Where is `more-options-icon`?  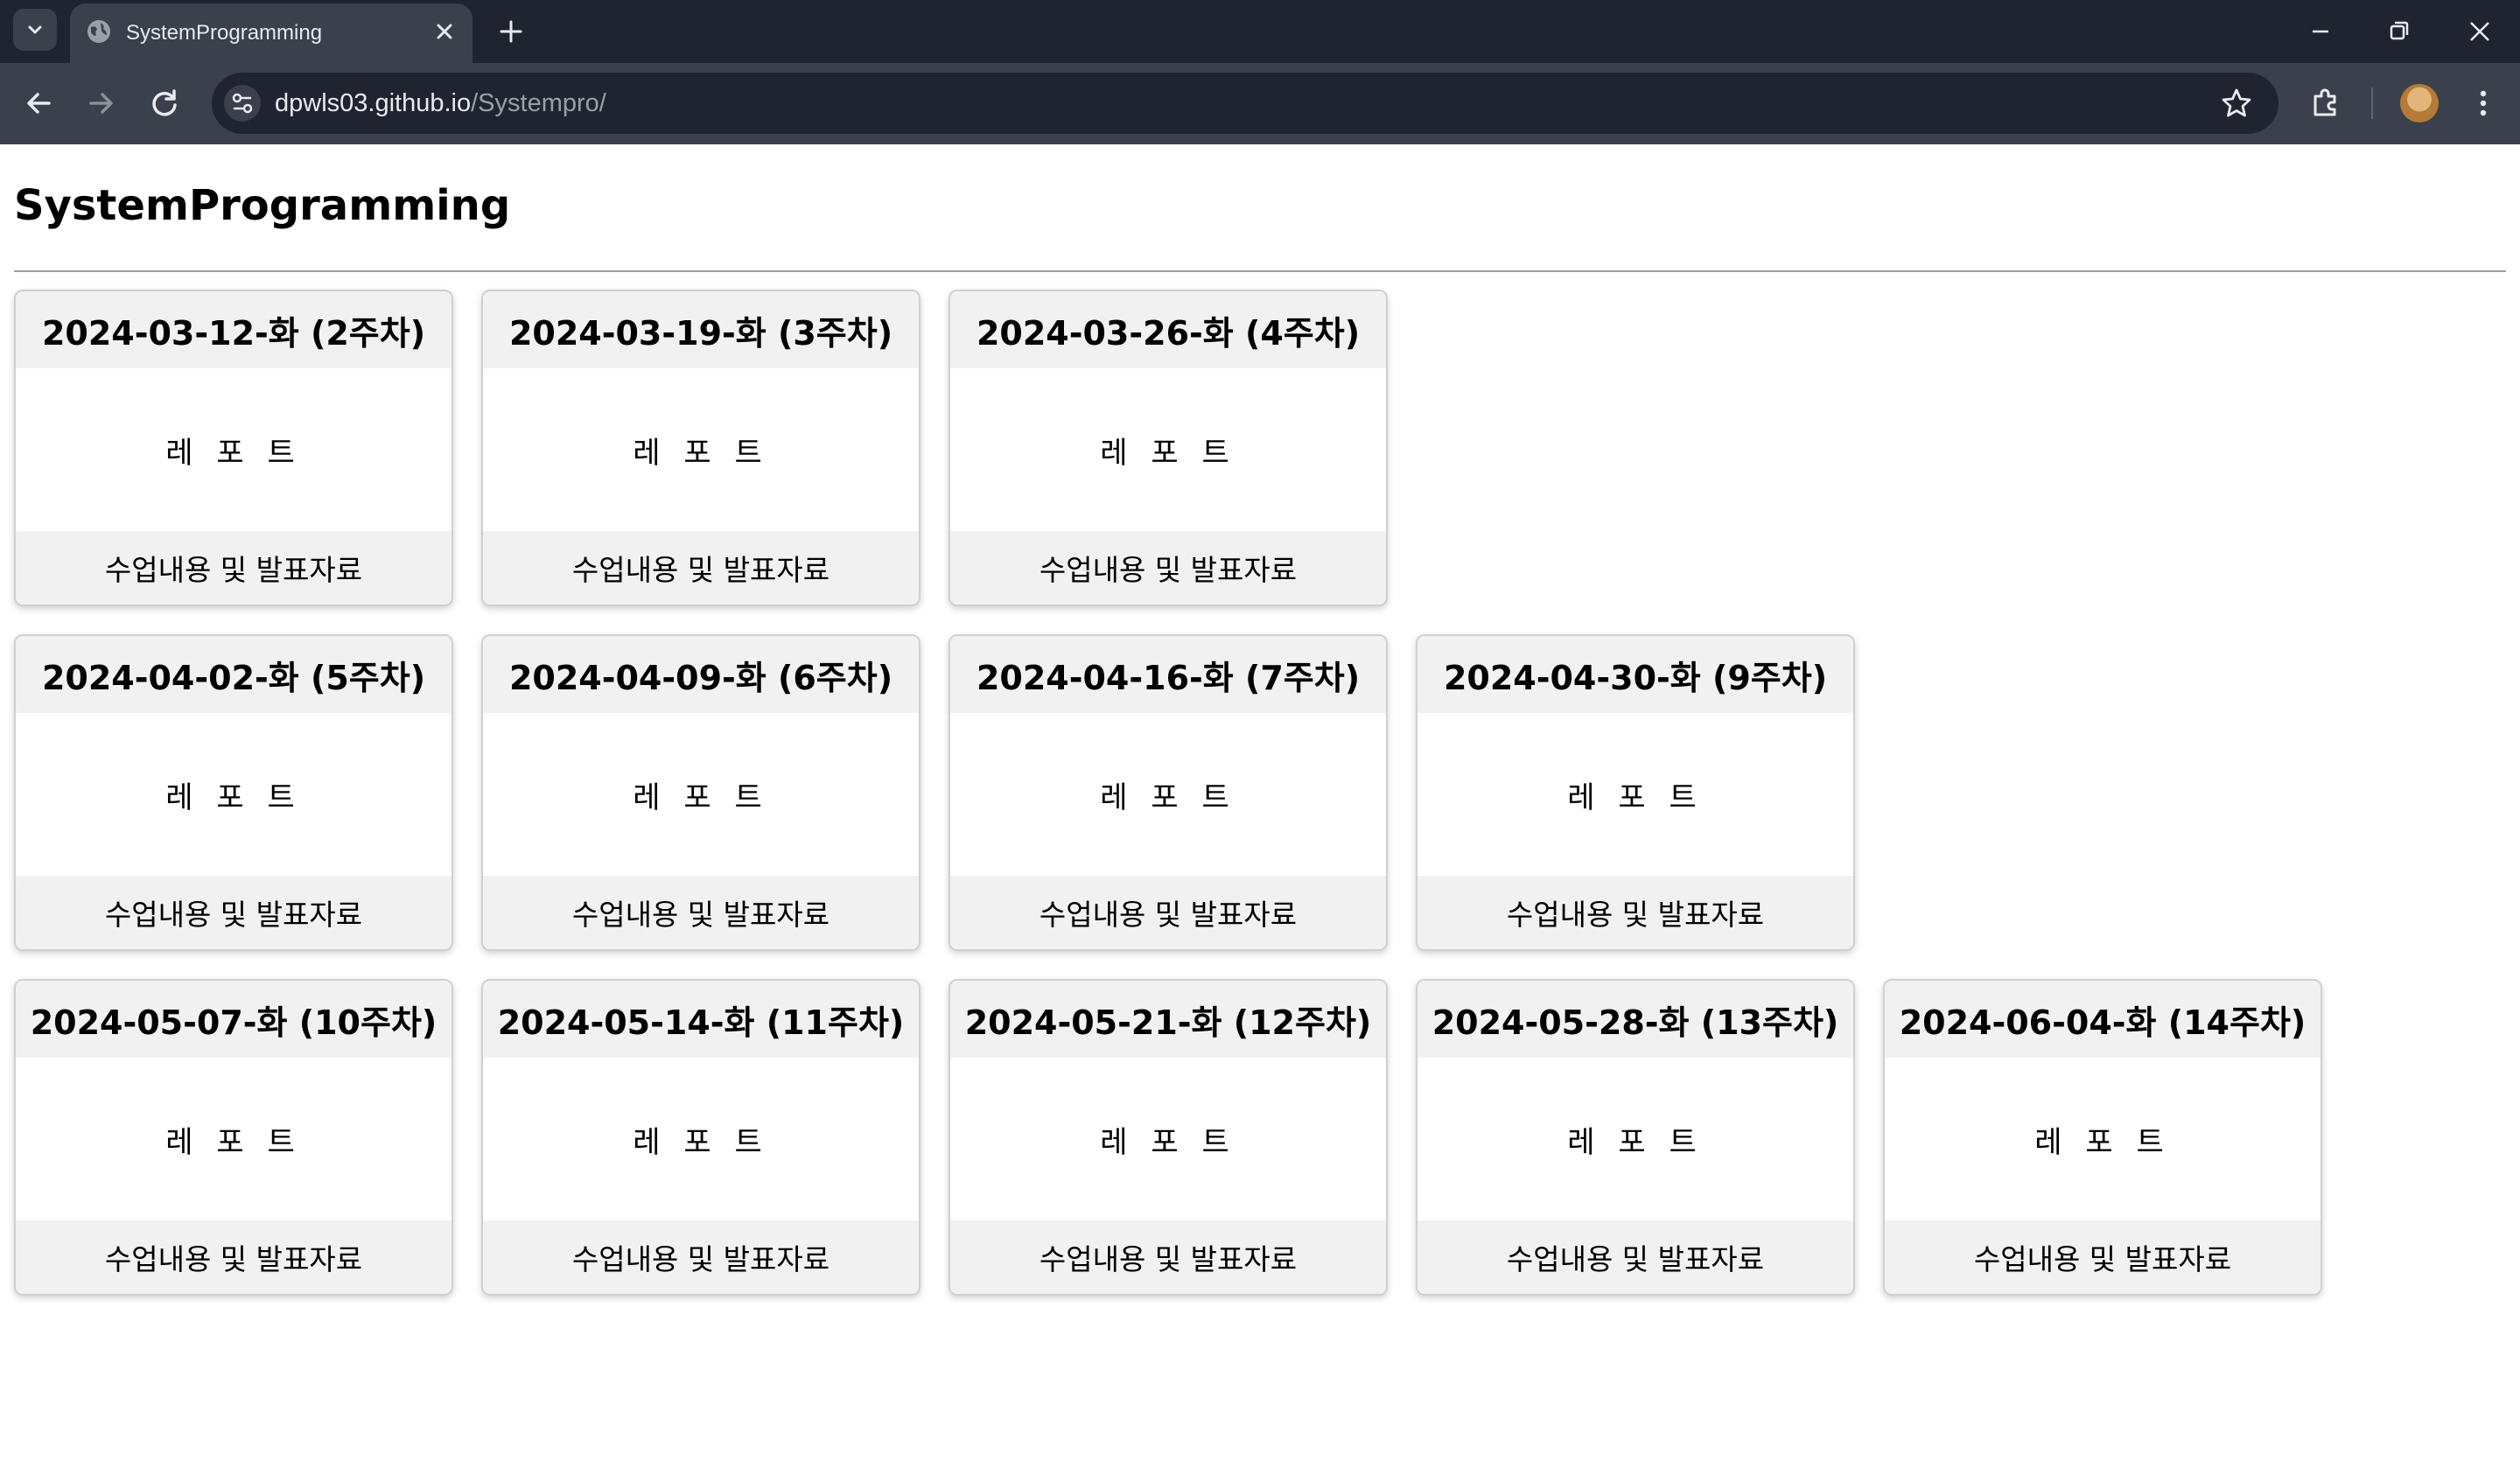
more-options-icon is located at coordinates (2483, 103).